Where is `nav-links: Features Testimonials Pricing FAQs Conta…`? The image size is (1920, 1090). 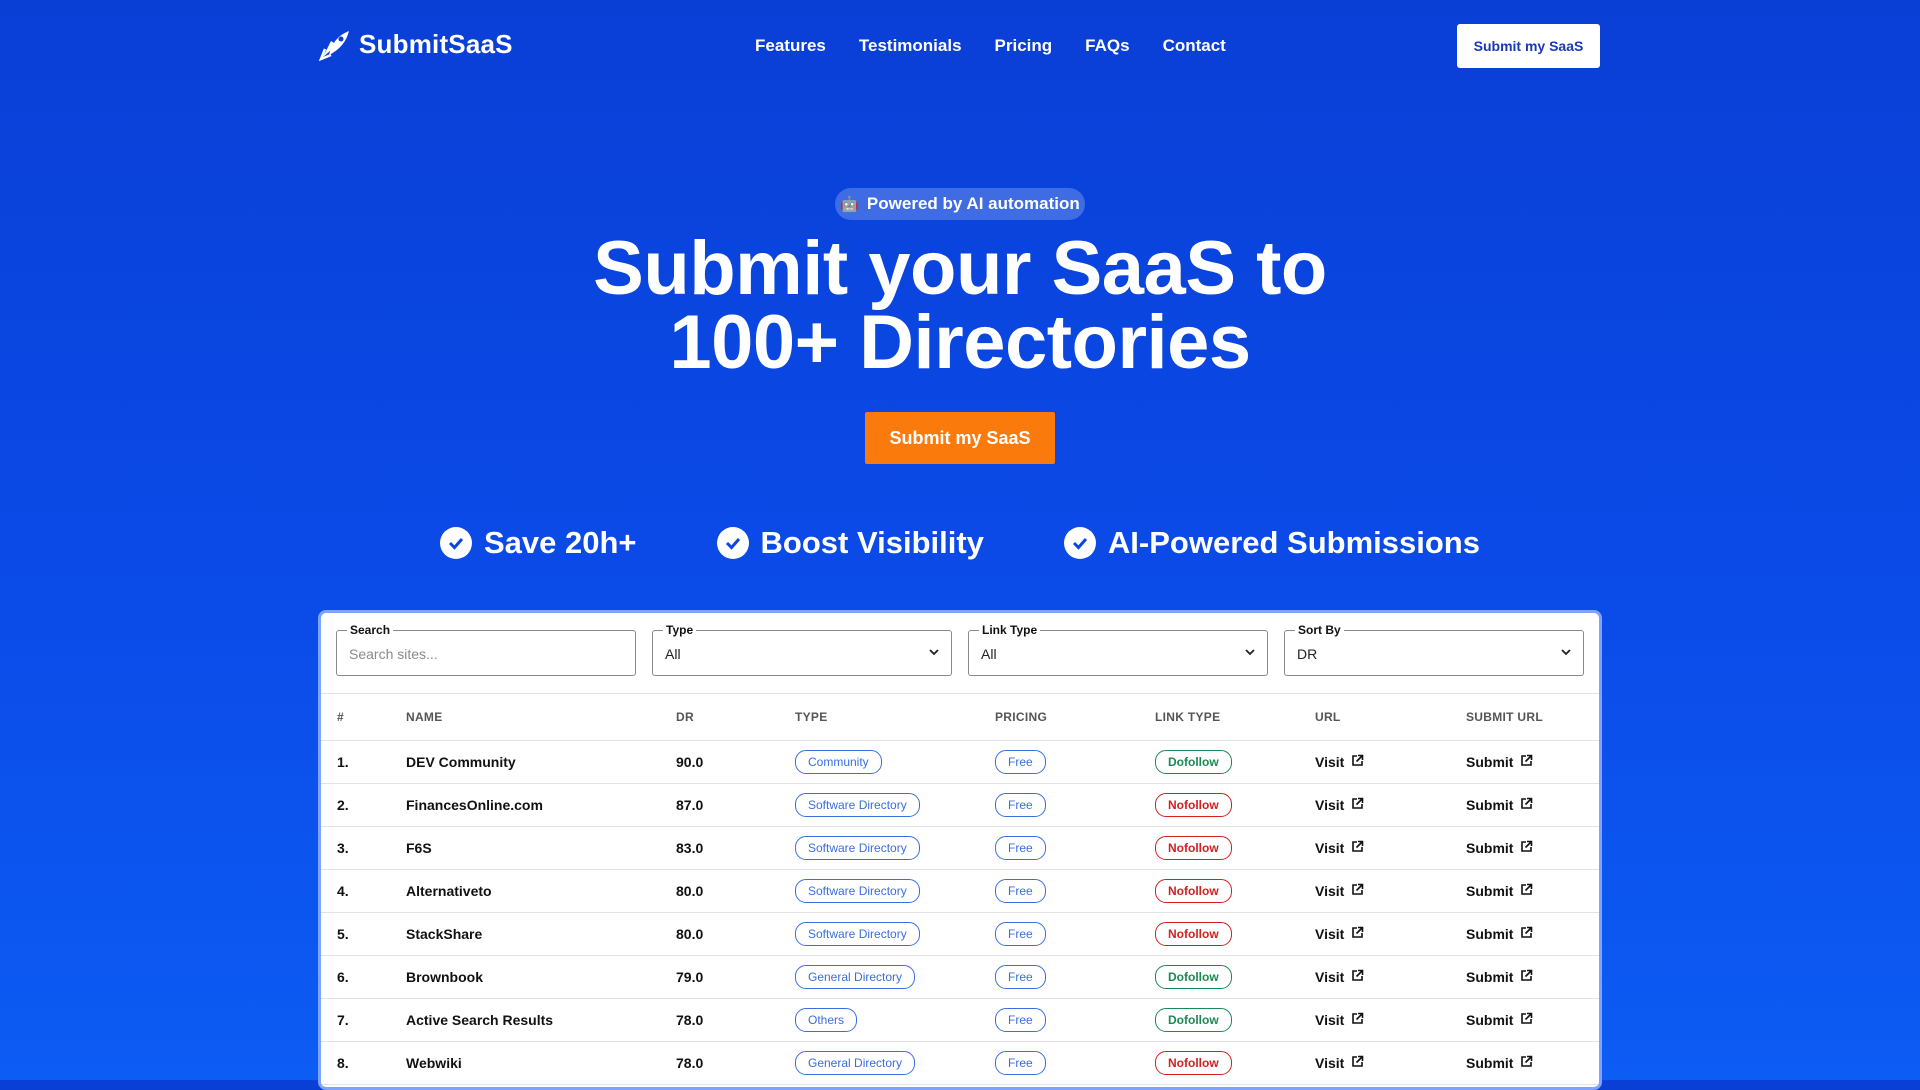
nav-links: Features Testimonials Pricing FAQs Conta… is located at coordinates (990, 46).